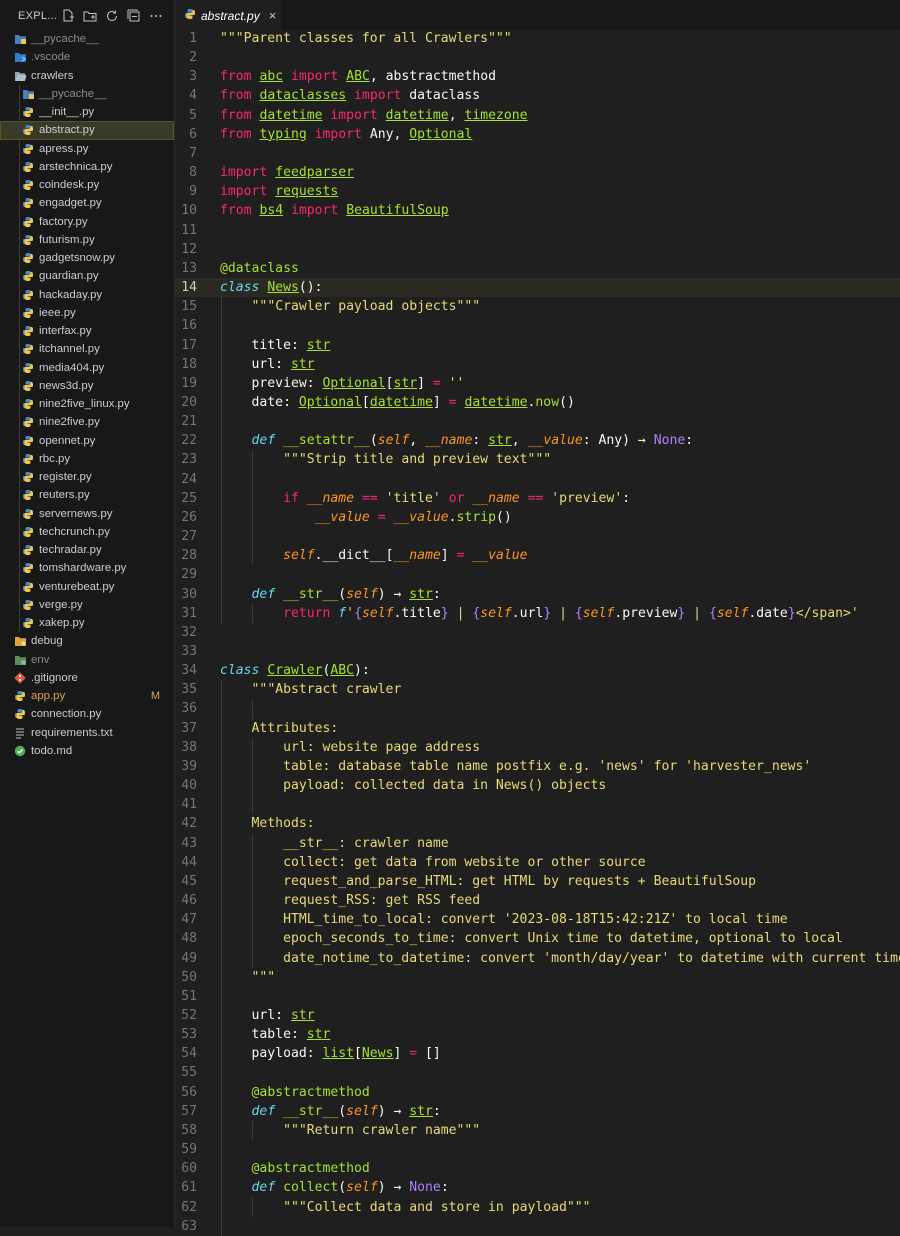  What do you see at coordinates (87, 312) in the screenshot?
I see `file-tree-item: ieee.py` at bounding box center [87, 312].